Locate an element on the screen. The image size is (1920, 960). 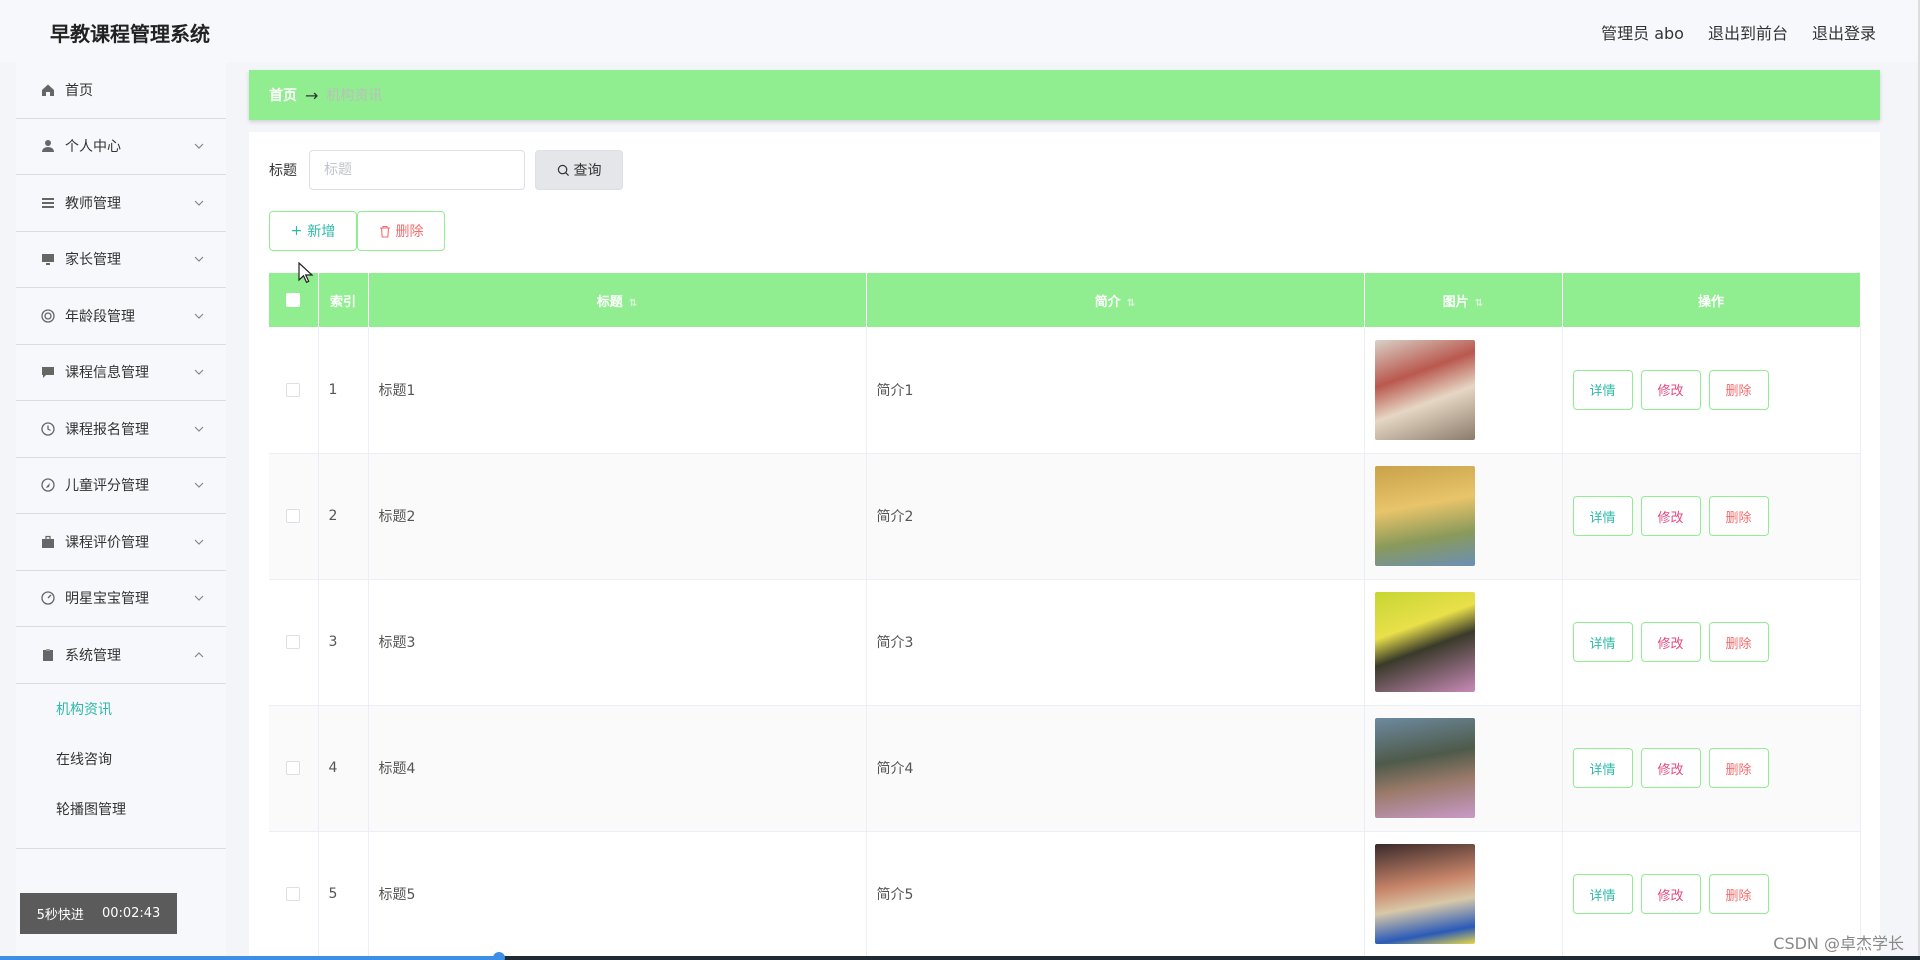
submenu-item-2: 轮播图管理 is located at coordinates (121, 809).